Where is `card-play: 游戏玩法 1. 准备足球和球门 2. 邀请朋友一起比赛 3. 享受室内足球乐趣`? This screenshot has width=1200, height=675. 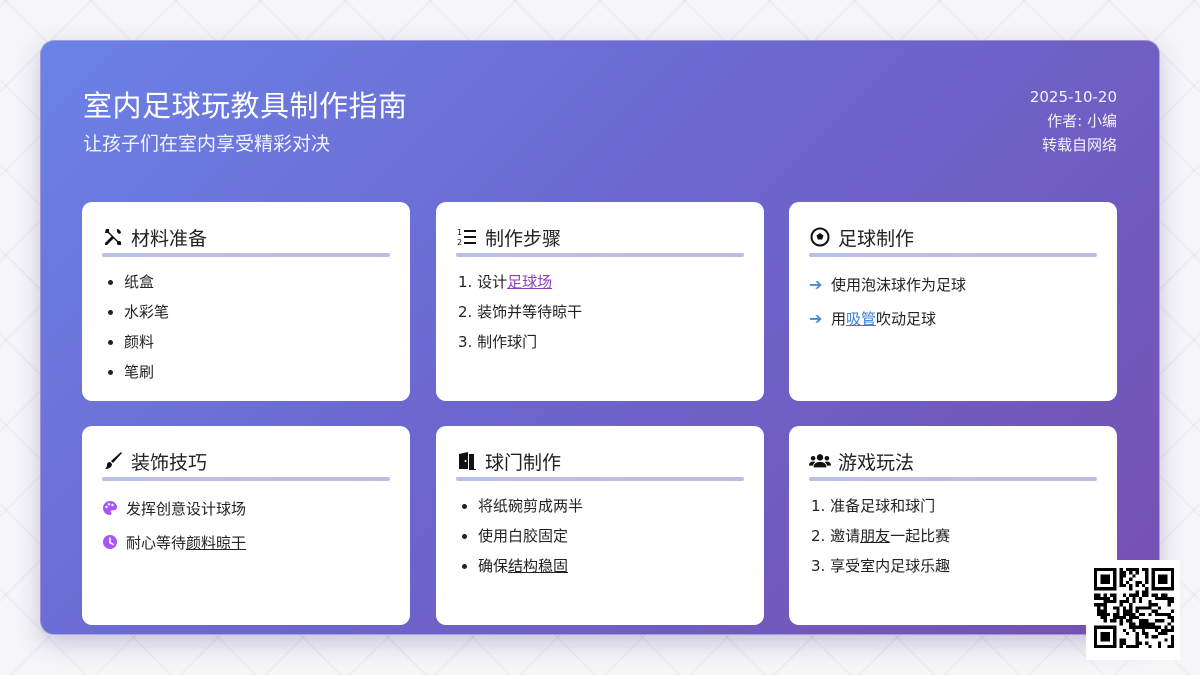 card-play: 游戏玩法 1. 准备足球和球门 2. 邀请朋友一起比赛 3. 享受室内足球乐趣 is located at coordinates (953, 525).